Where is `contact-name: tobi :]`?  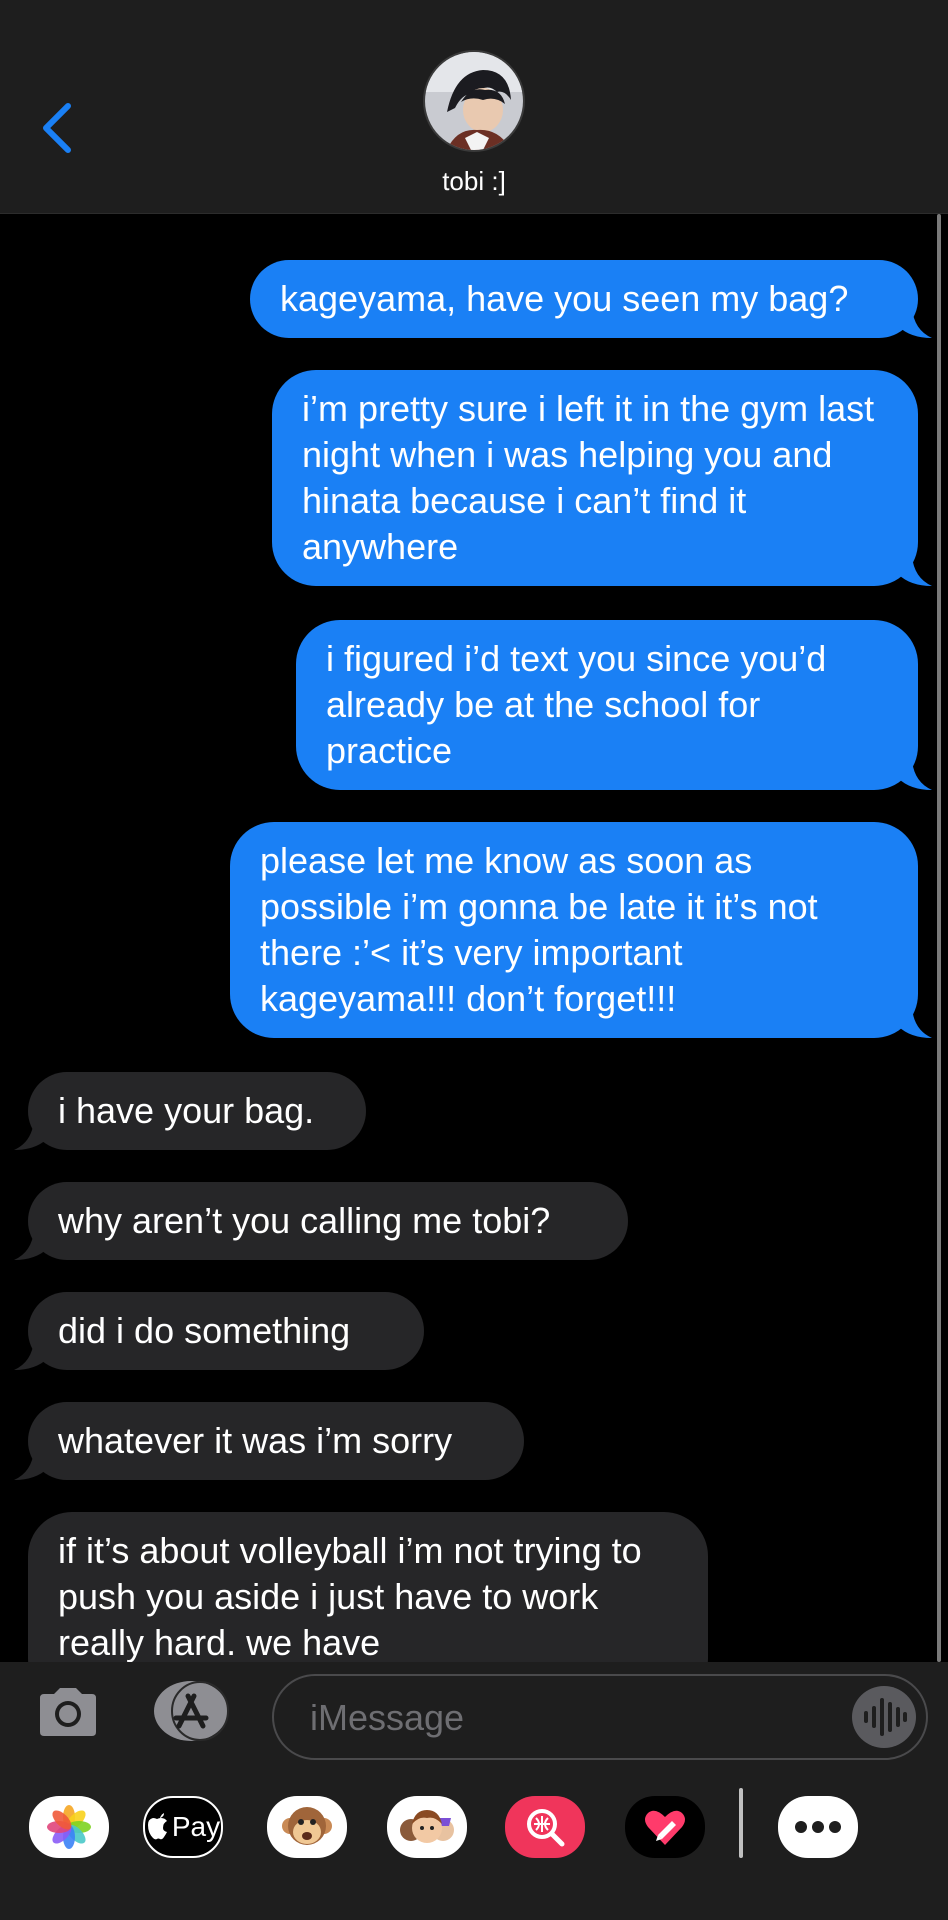
contact-name: tobi :] is located at coordinates (474, 181).